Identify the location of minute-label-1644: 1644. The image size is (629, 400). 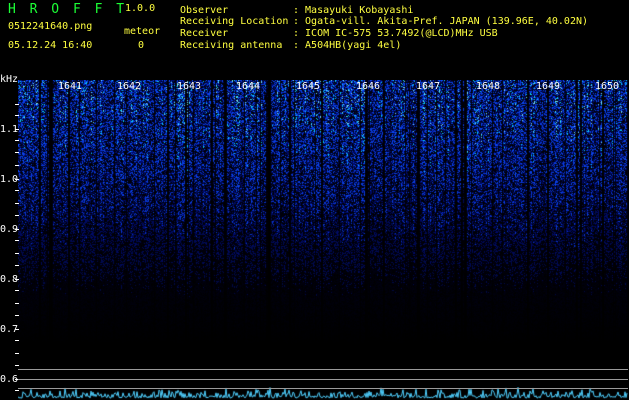
(248, 86).